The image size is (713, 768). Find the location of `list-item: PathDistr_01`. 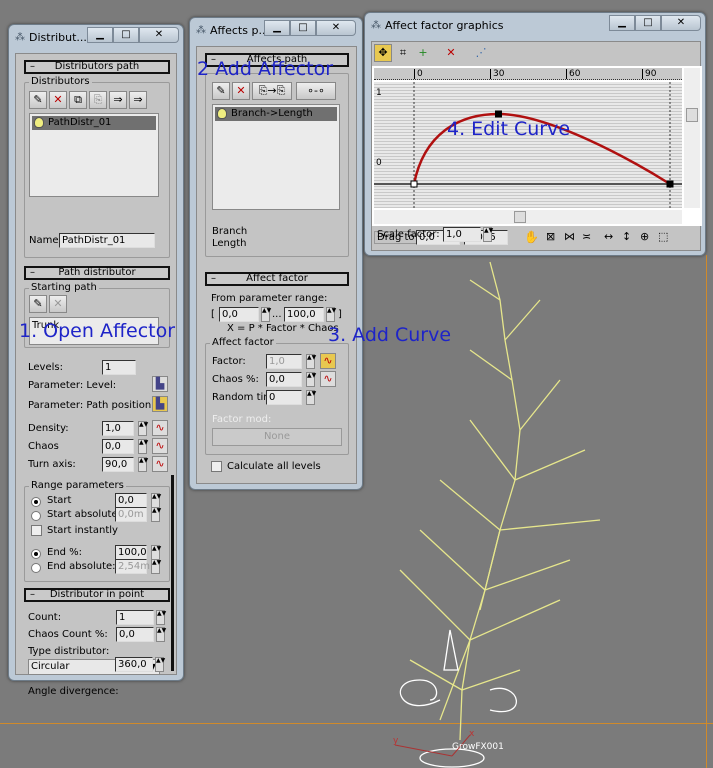

list-item: PathDistr_01 is located at coordinates (94, 123).